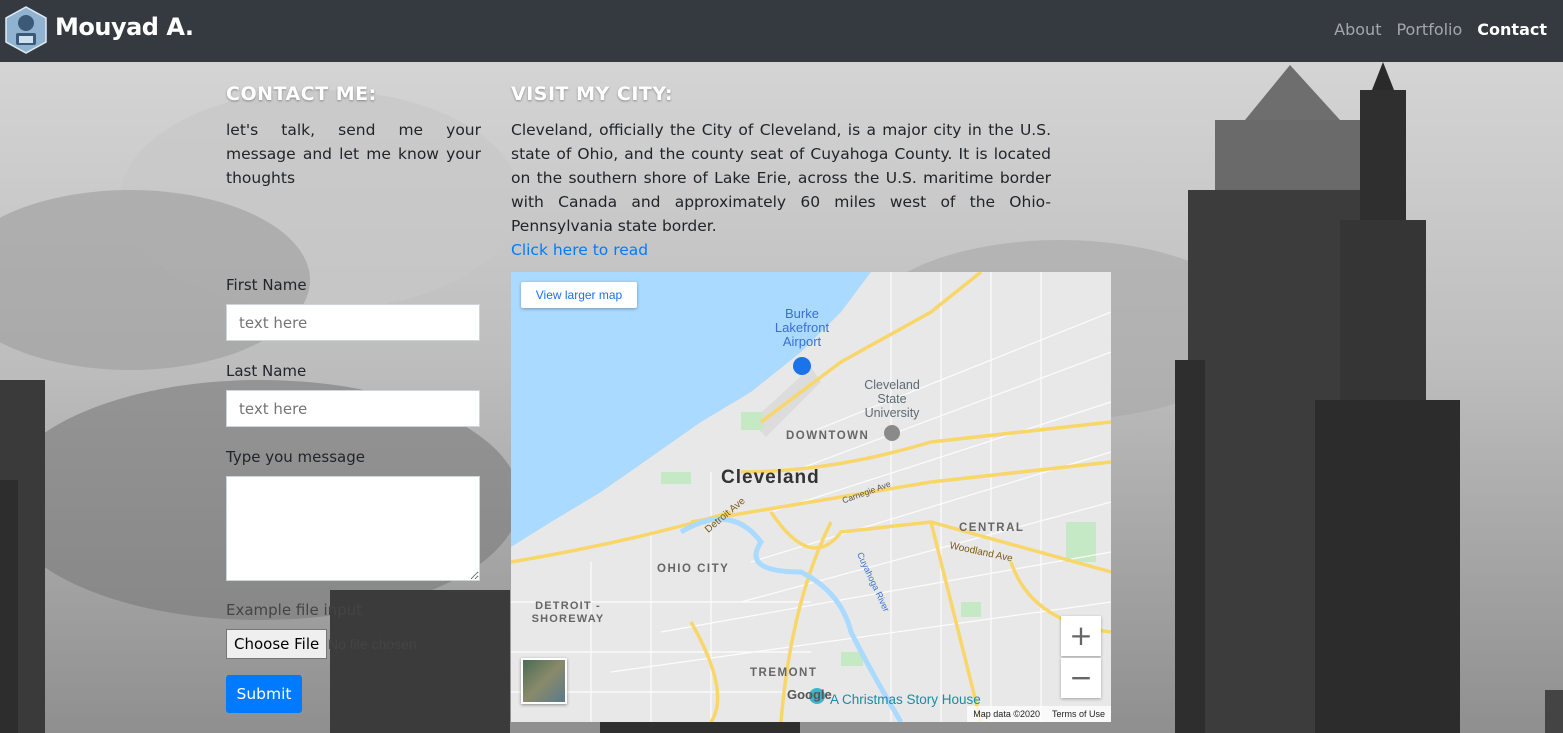 Image resolution: width=1563 pixels, height=733 pixels. What do you see at coordinates (544, 681) in the screenshot?
I see `satellite-view-toggle` at bounding box center [544, 681].